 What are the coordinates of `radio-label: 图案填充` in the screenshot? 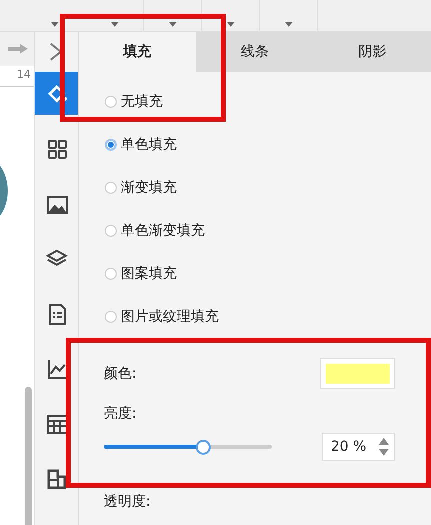 It's located at (149, 273).